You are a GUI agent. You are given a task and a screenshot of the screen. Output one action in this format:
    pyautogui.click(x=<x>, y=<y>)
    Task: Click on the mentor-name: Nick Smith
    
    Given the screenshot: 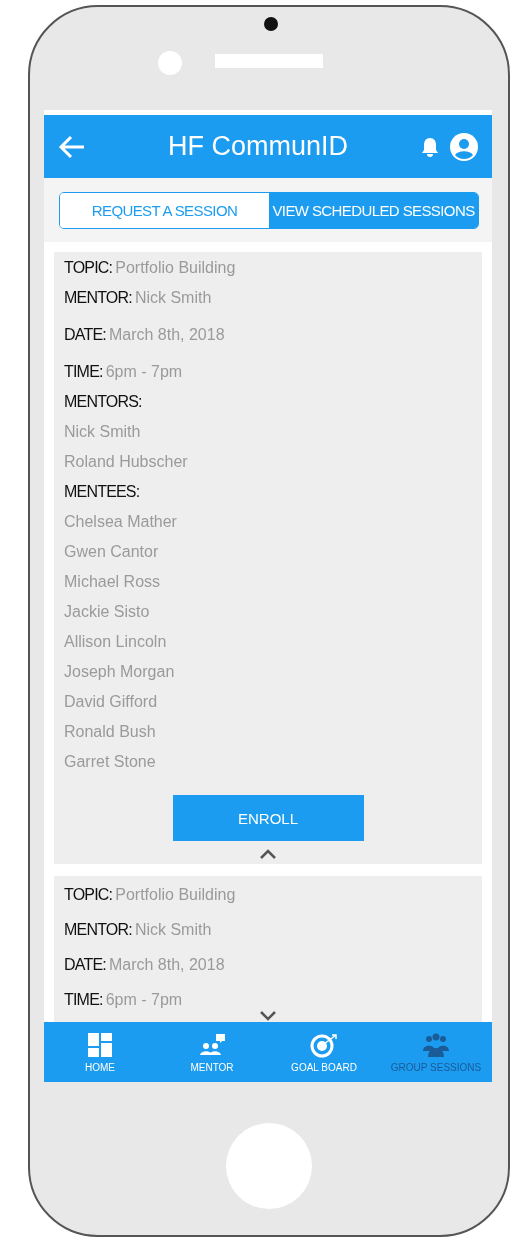 What is the action you would take?
    pyautogui.click(x=102, y=432)
    